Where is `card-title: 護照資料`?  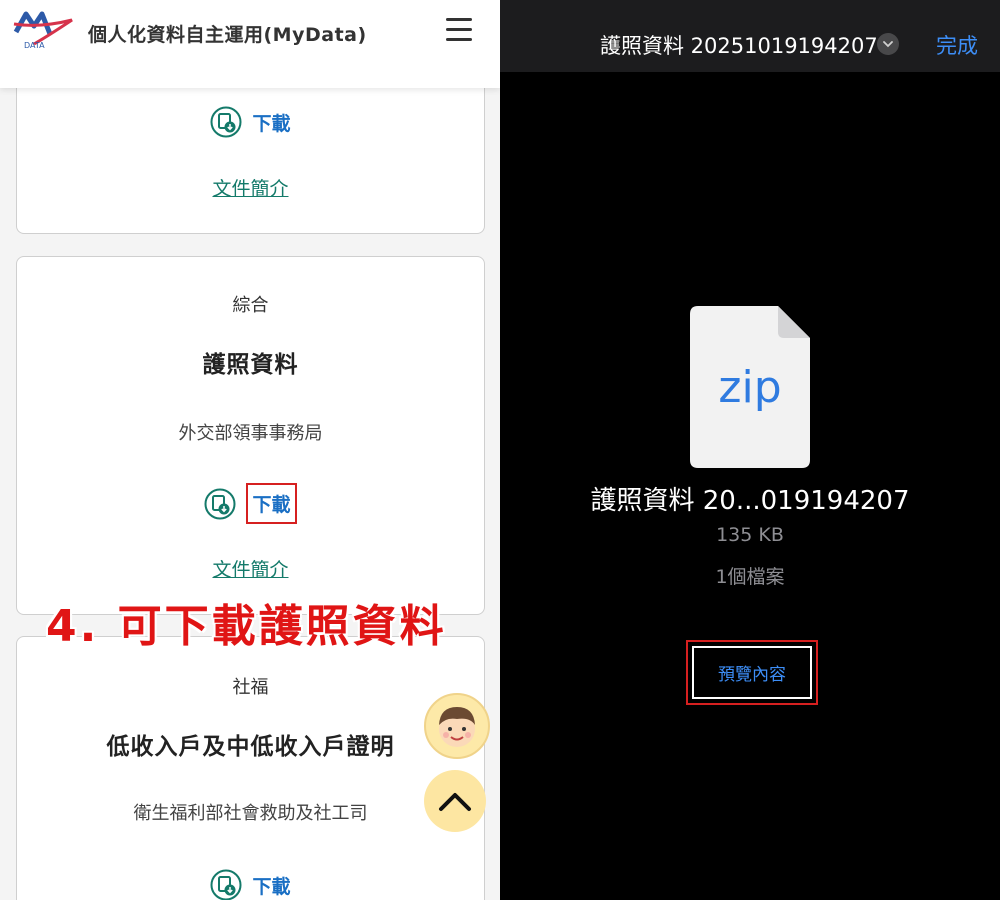 card-title: 護照資料 is located at coordinates (250, 365).